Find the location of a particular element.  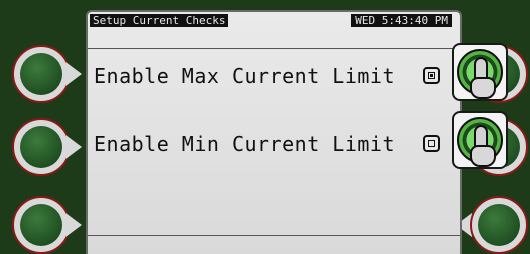

max-current-checkbox is located at coordinates (431, 75).